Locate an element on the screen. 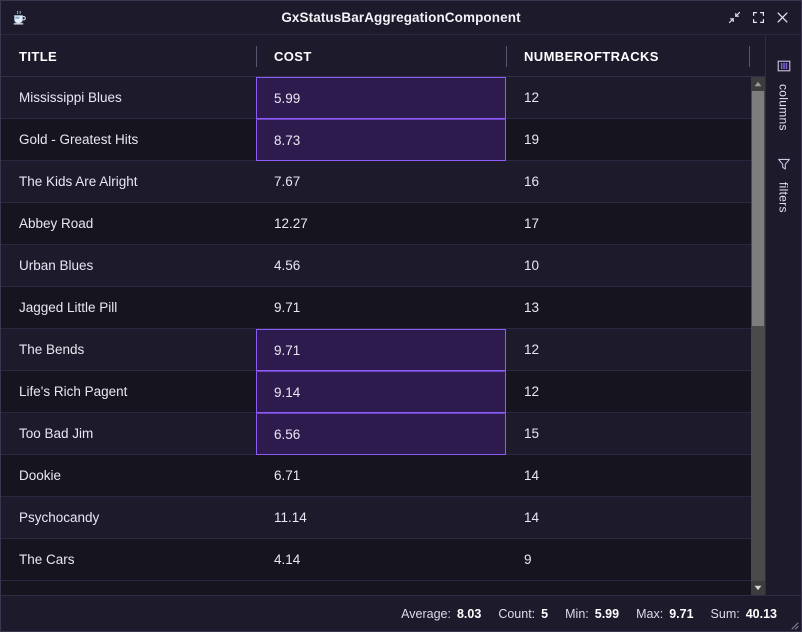 This screenshot has height=632, width=802. cell-cost: 4.56 is located at coordinates (381, 265).